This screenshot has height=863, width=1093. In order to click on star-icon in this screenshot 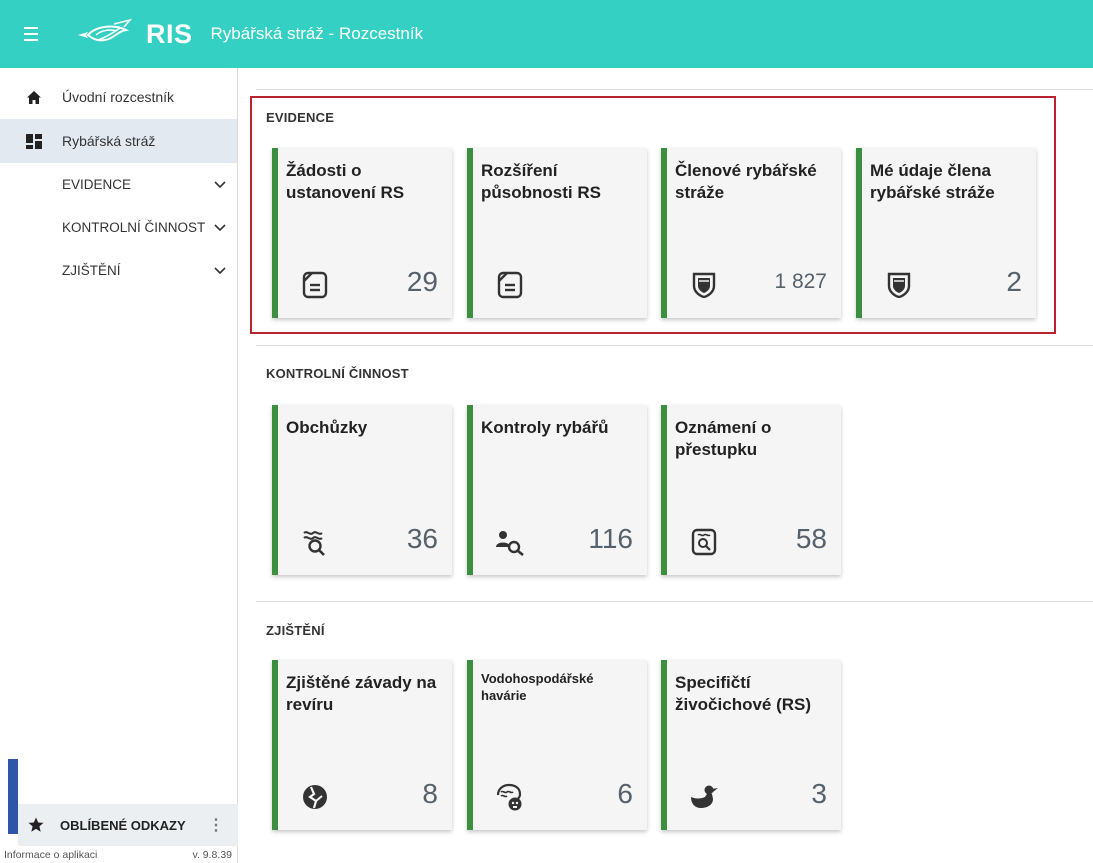, I will do `click(36, 825)`.